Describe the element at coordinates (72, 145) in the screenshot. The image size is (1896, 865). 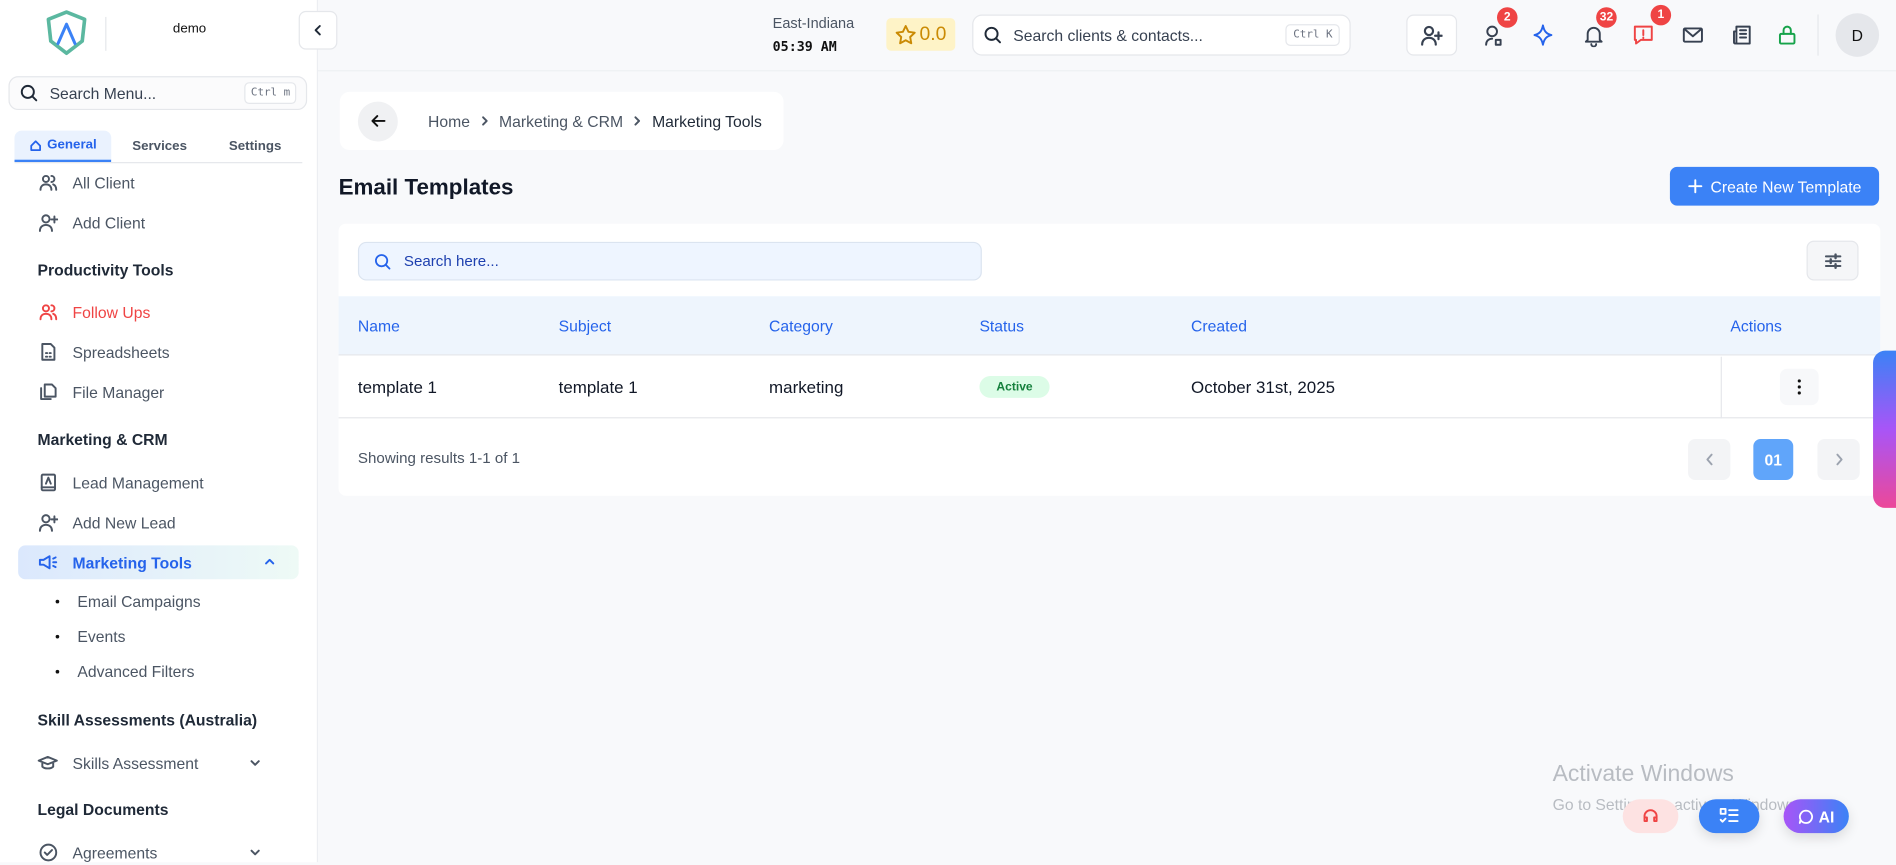
I see `tab-label: General` at that location.